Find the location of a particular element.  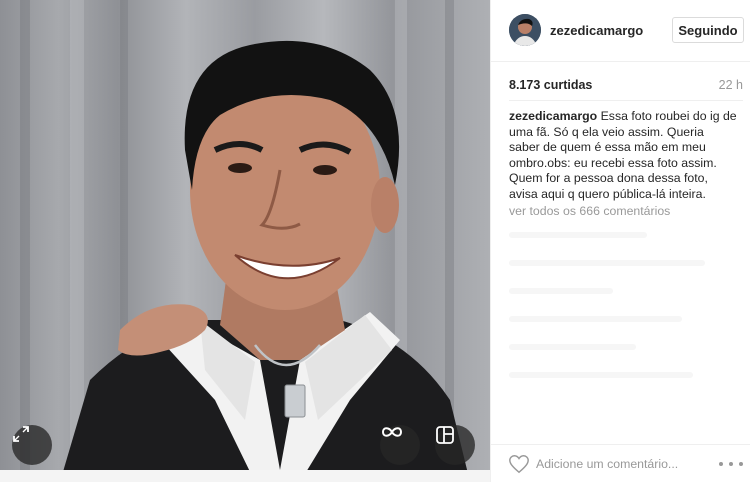

avatar is located at coordinates (525, 30).